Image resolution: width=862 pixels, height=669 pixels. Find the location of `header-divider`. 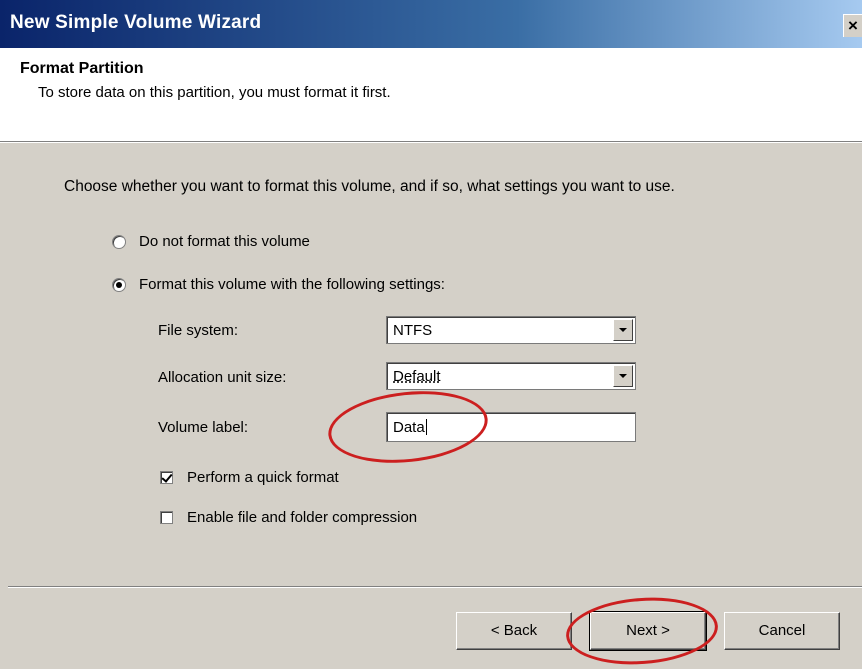

header-divider is located at coordinates (431, 142).